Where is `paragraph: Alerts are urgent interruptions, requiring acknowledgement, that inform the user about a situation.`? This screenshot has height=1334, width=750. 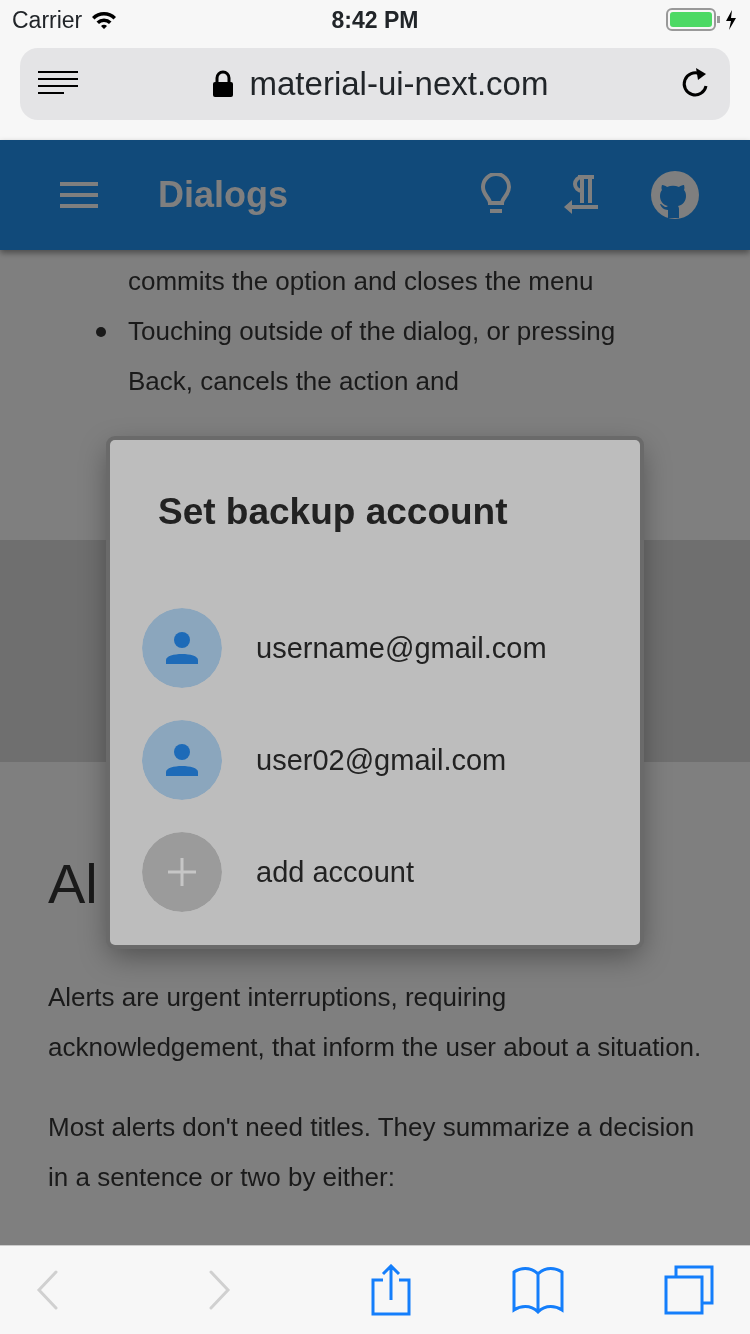
paragraph: Alerts are urgent interruptions, requiring acknowledgement, that inform the user about a situation. is located at coordinates (375, 1023).